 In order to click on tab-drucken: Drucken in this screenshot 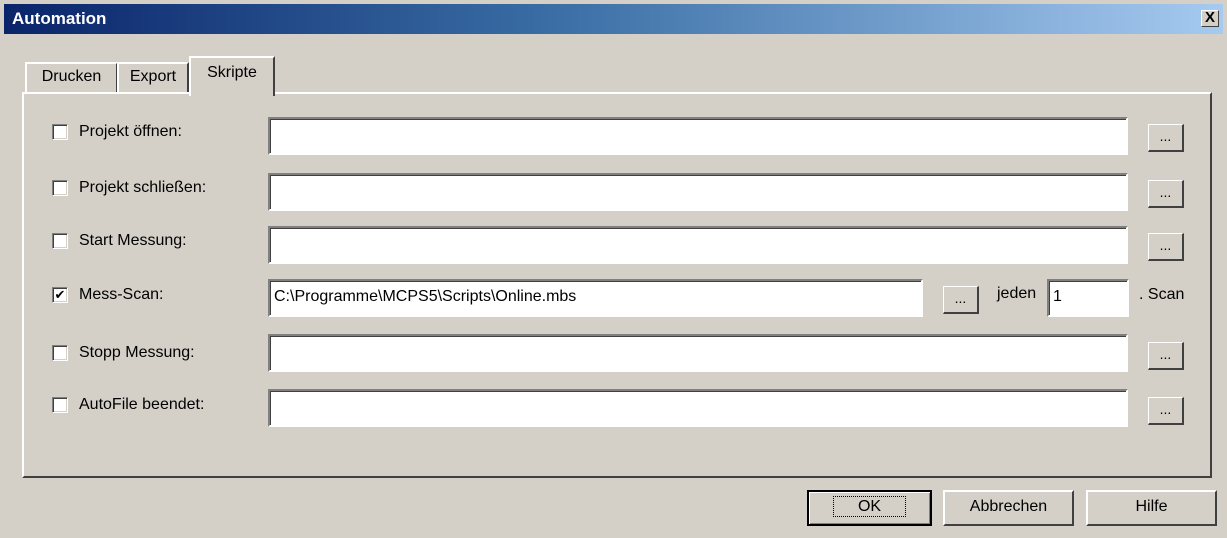, I will do `click(71, 77)`.